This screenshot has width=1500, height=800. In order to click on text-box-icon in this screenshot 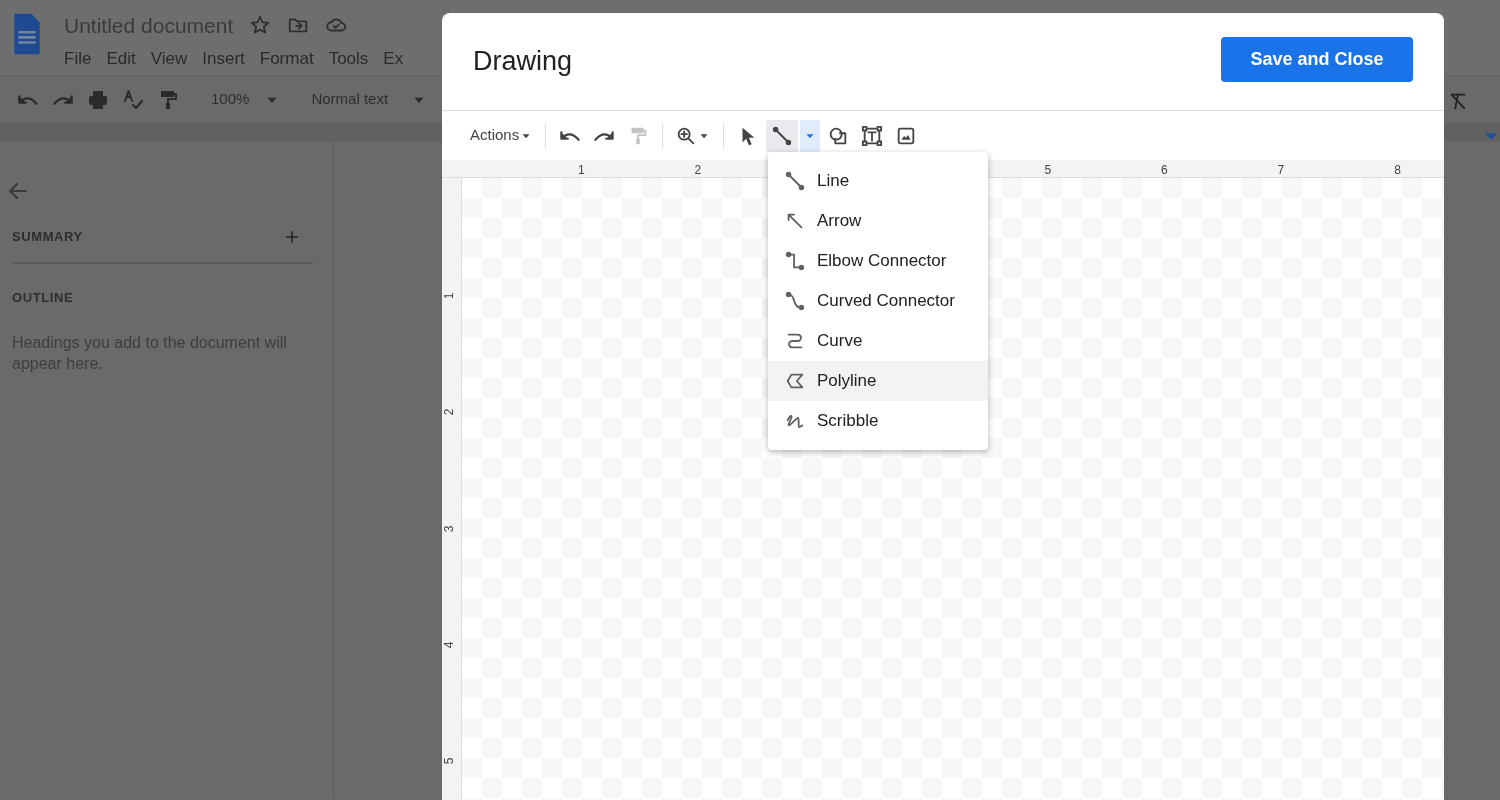, I will do `click(872, 135)`.